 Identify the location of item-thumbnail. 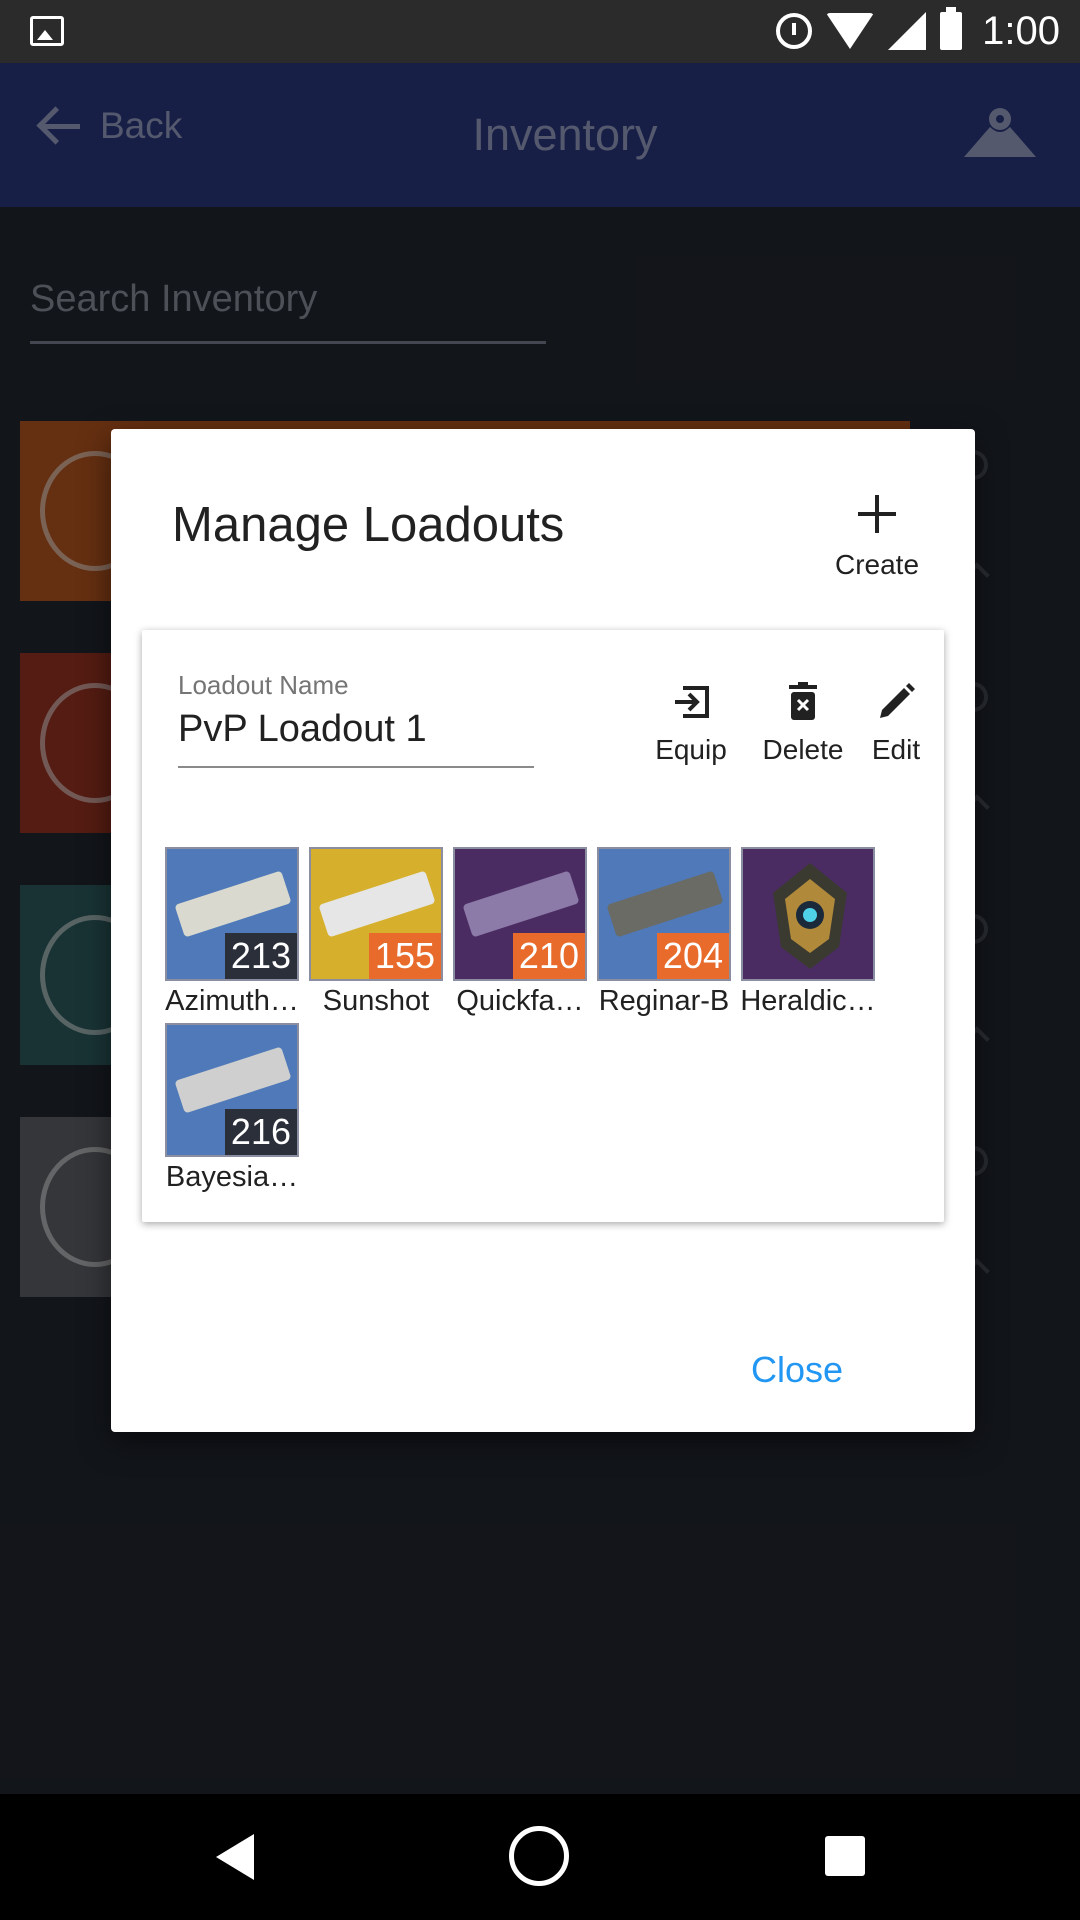
(808, 914).